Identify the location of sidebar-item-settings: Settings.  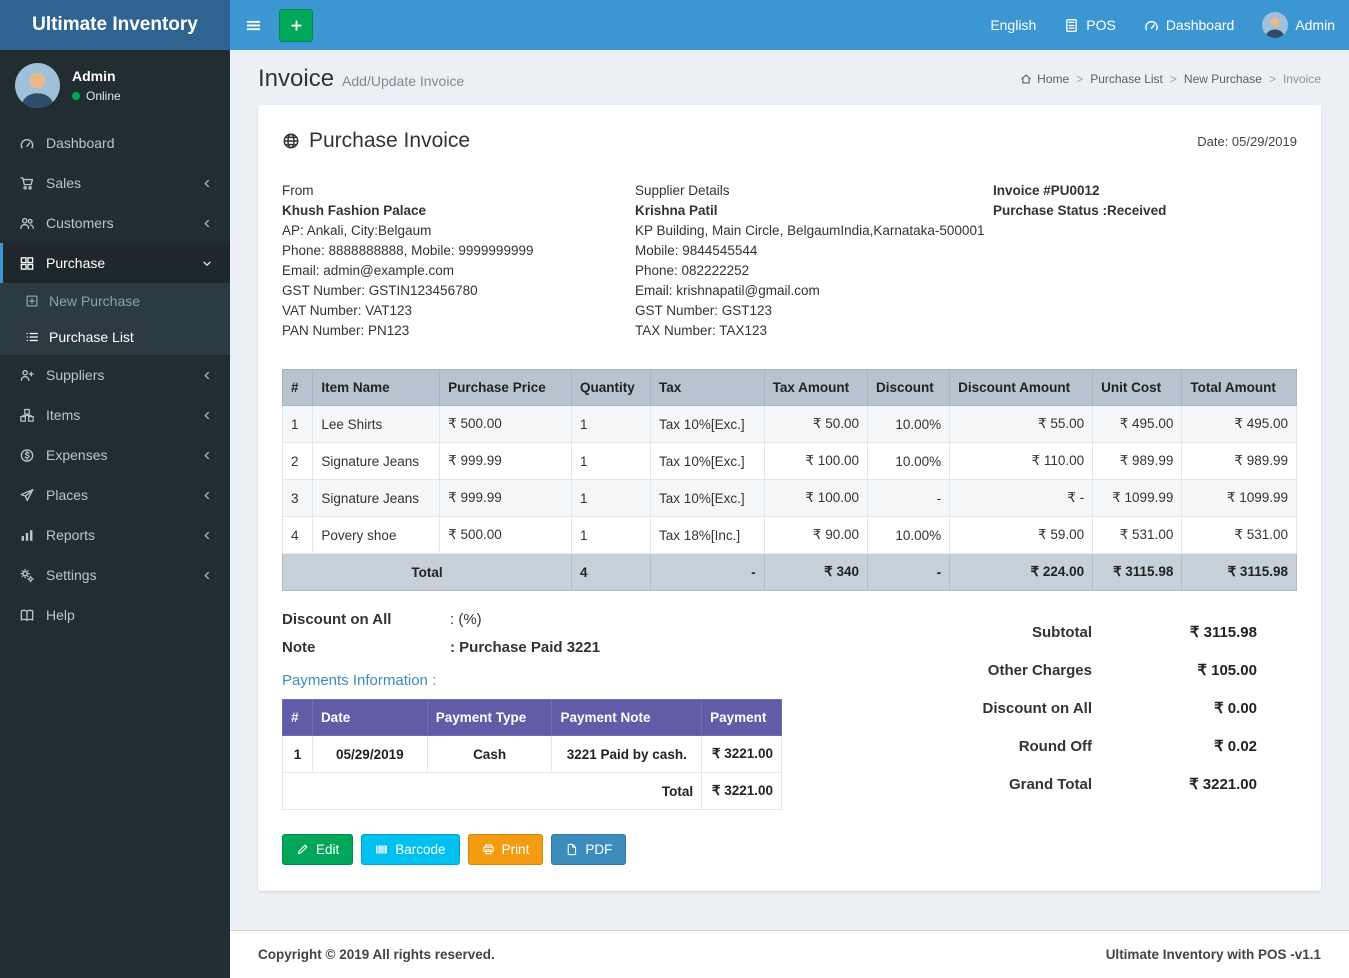
(115, 575).